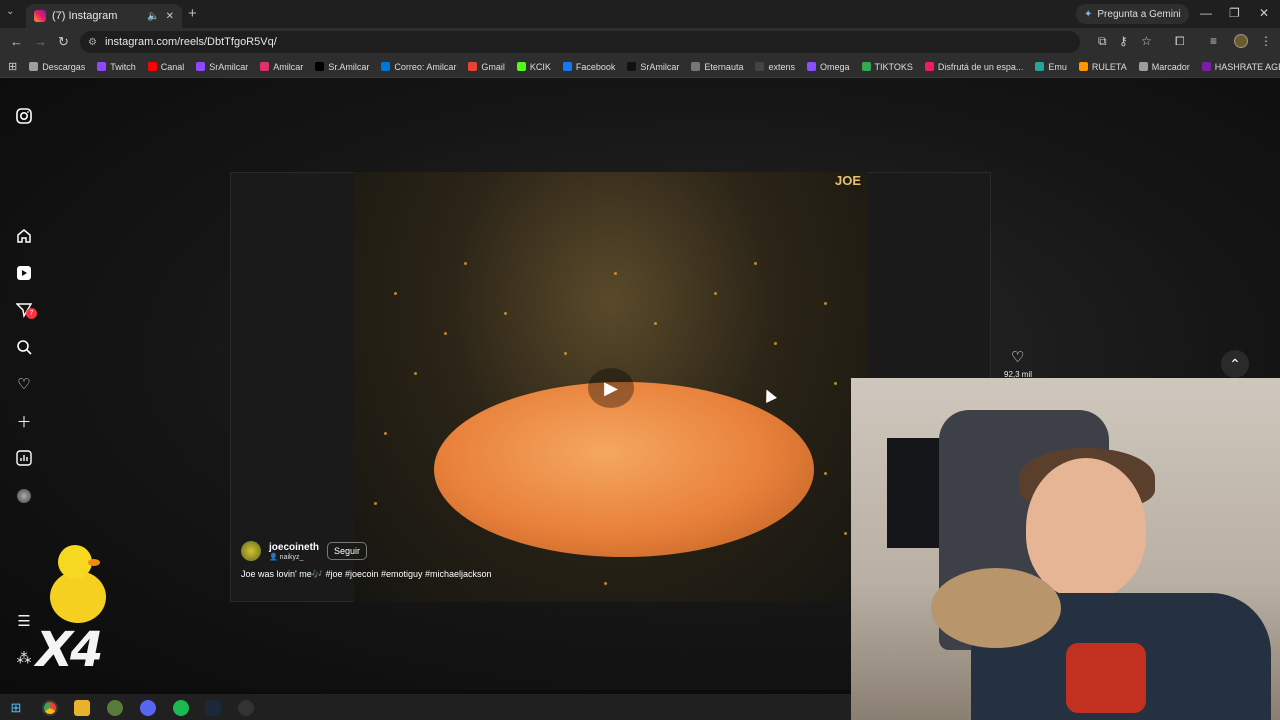 This screenshot has height=720, width=1280. I want to click on play-icon: ▶, so click(611, 388).